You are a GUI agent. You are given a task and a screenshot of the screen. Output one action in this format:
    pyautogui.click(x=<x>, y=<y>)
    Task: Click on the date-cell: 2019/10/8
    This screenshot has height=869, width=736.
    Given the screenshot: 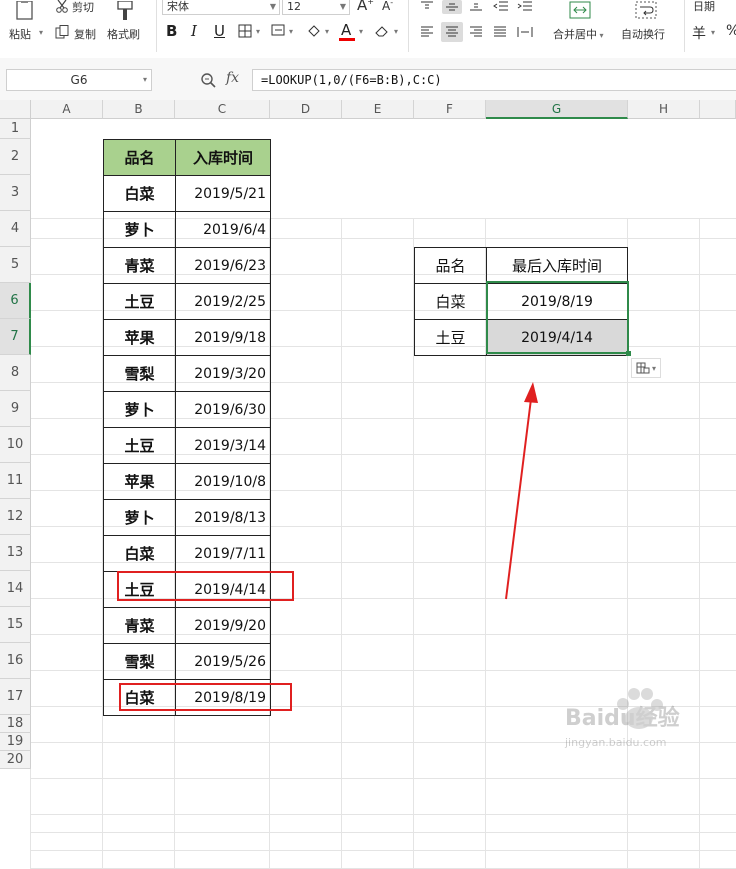 What is the action you would take?
    pyautogui.click(x=223, y=481)
    